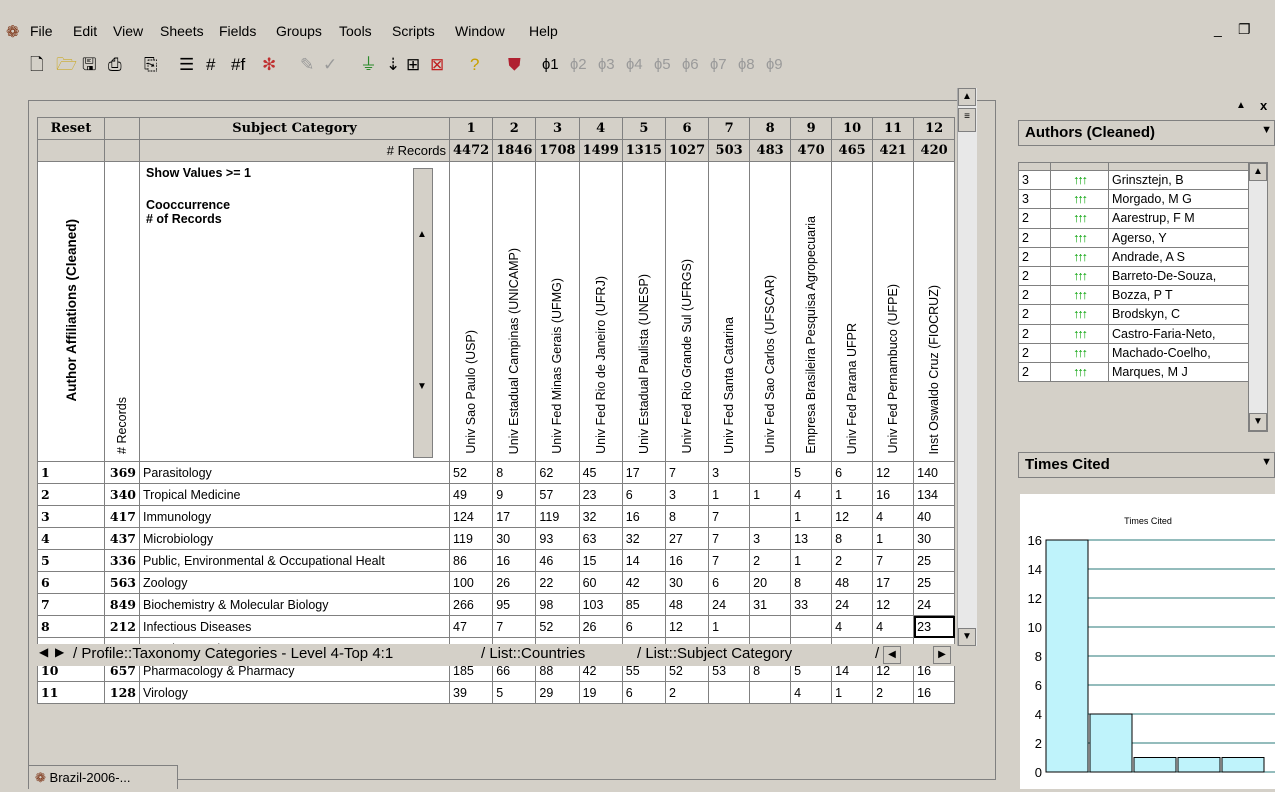 The image size is (1275, 792). I want to click on matrix-cell: 17, so click(643, 472).